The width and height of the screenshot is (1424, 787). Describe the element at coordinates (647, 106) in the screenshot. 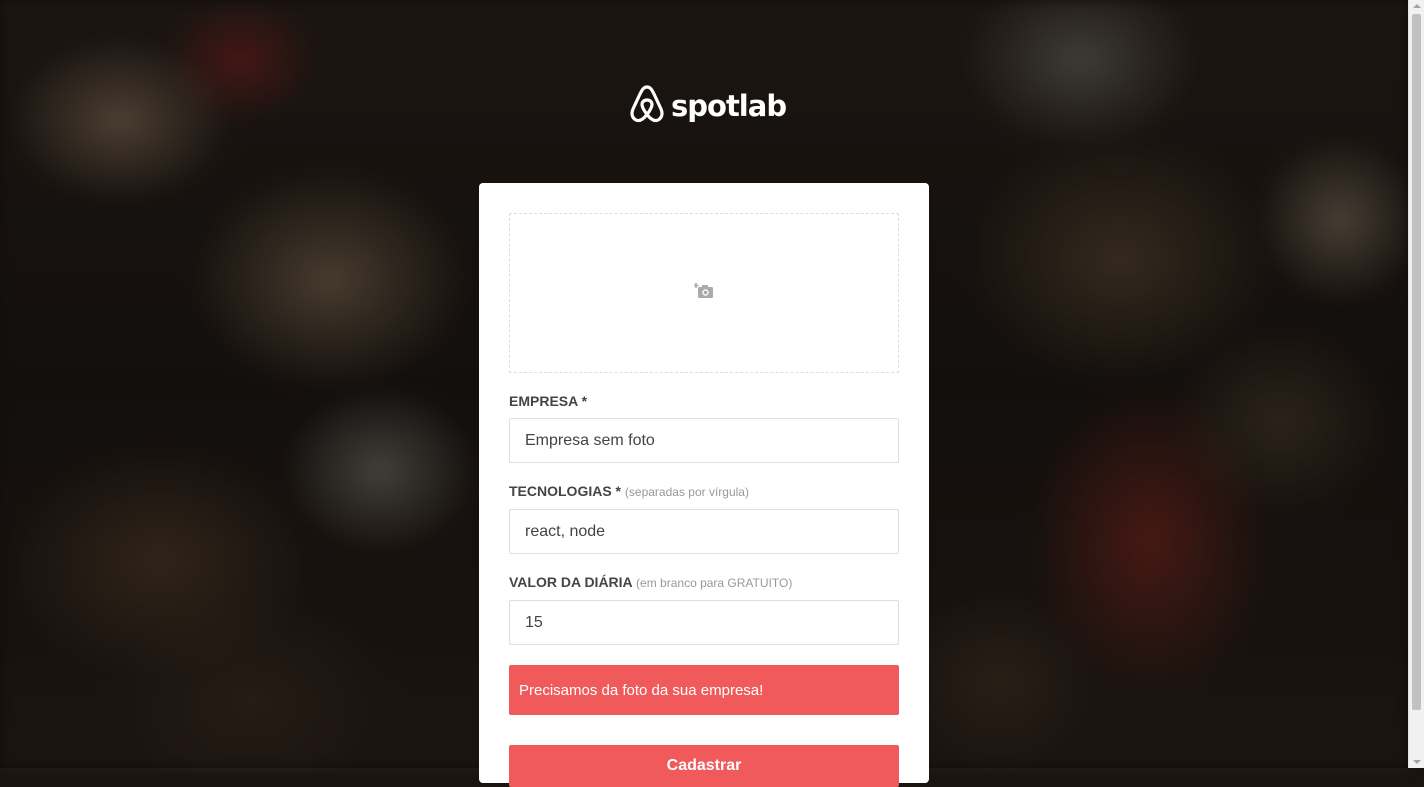

I see `airbnb-logo-icon` at that location.